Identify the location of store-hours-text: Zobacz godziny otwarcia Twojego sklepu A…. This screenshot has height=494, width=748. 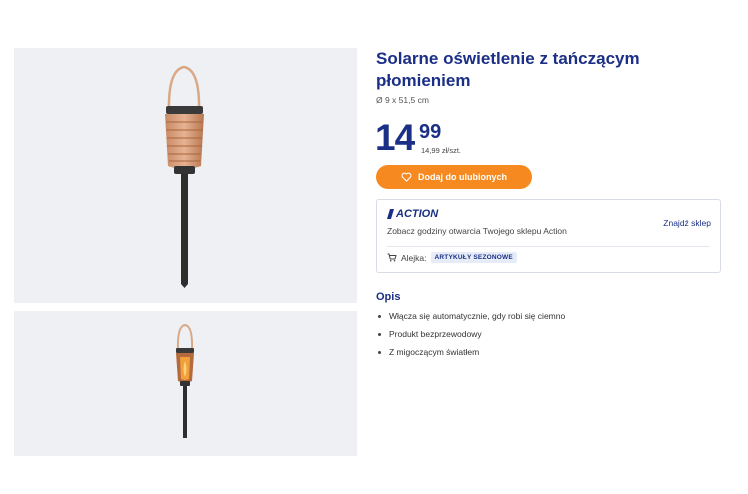
(477, 231).